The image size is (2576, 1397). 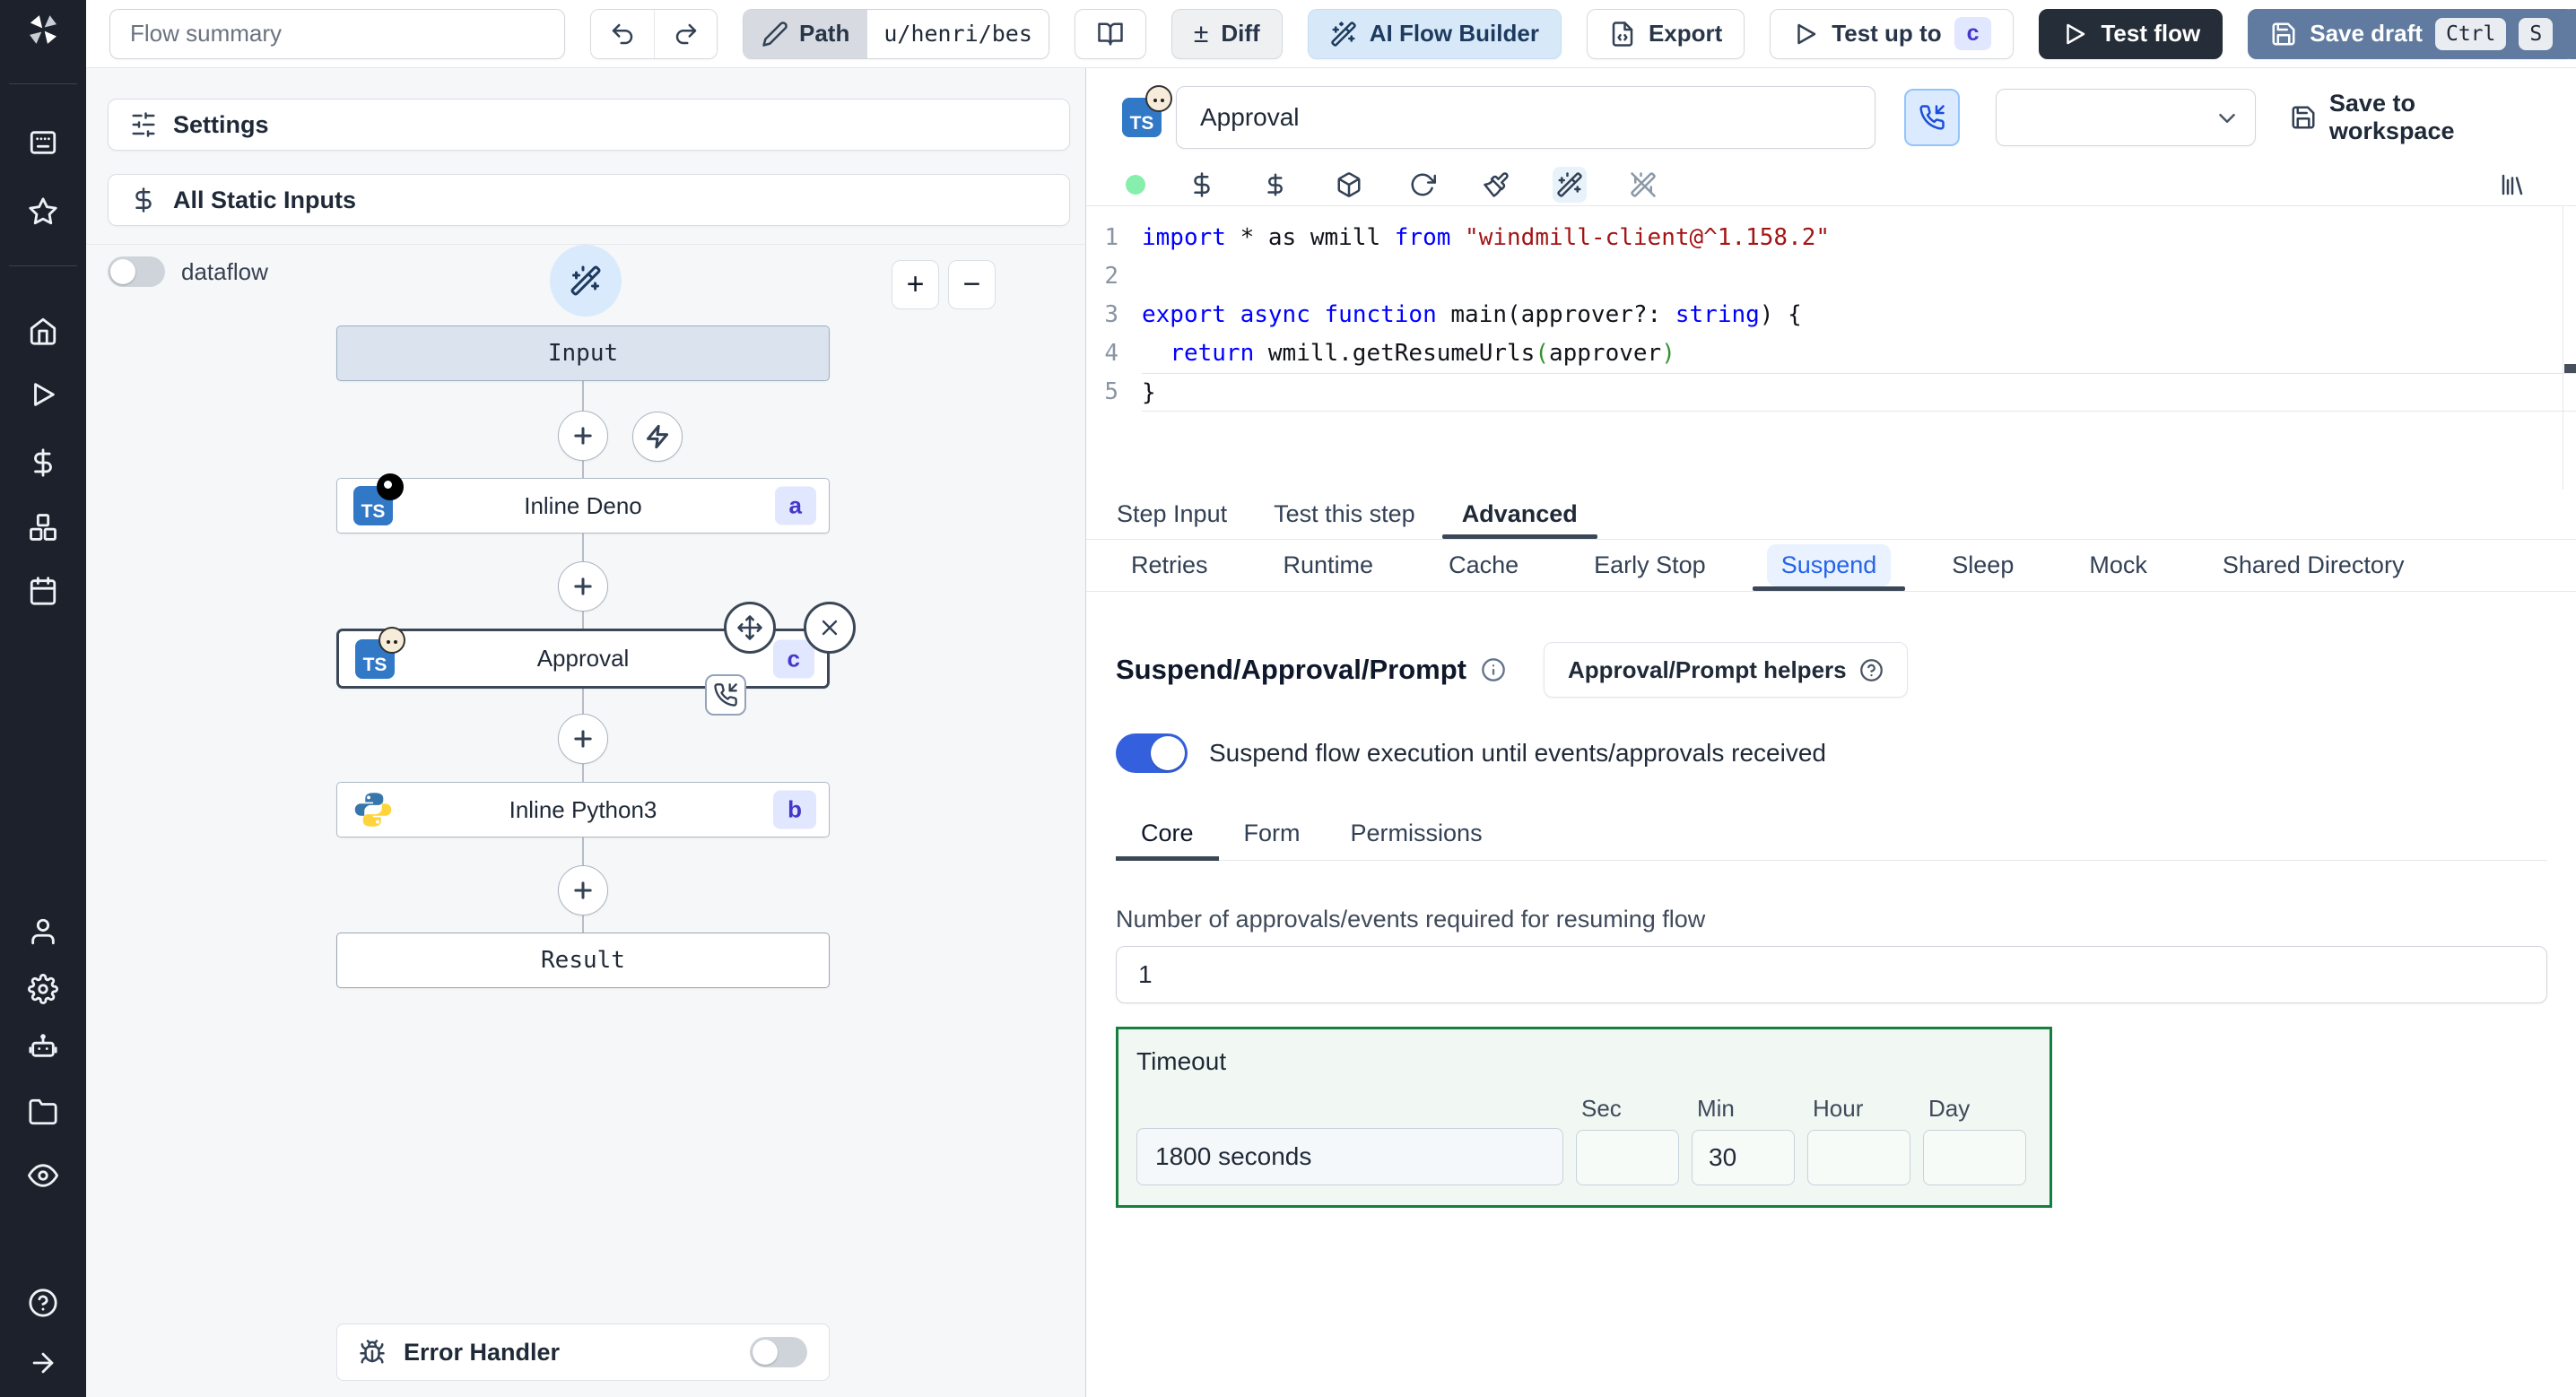 I want to click on format-brush-button, so click(x=1496, y=185).